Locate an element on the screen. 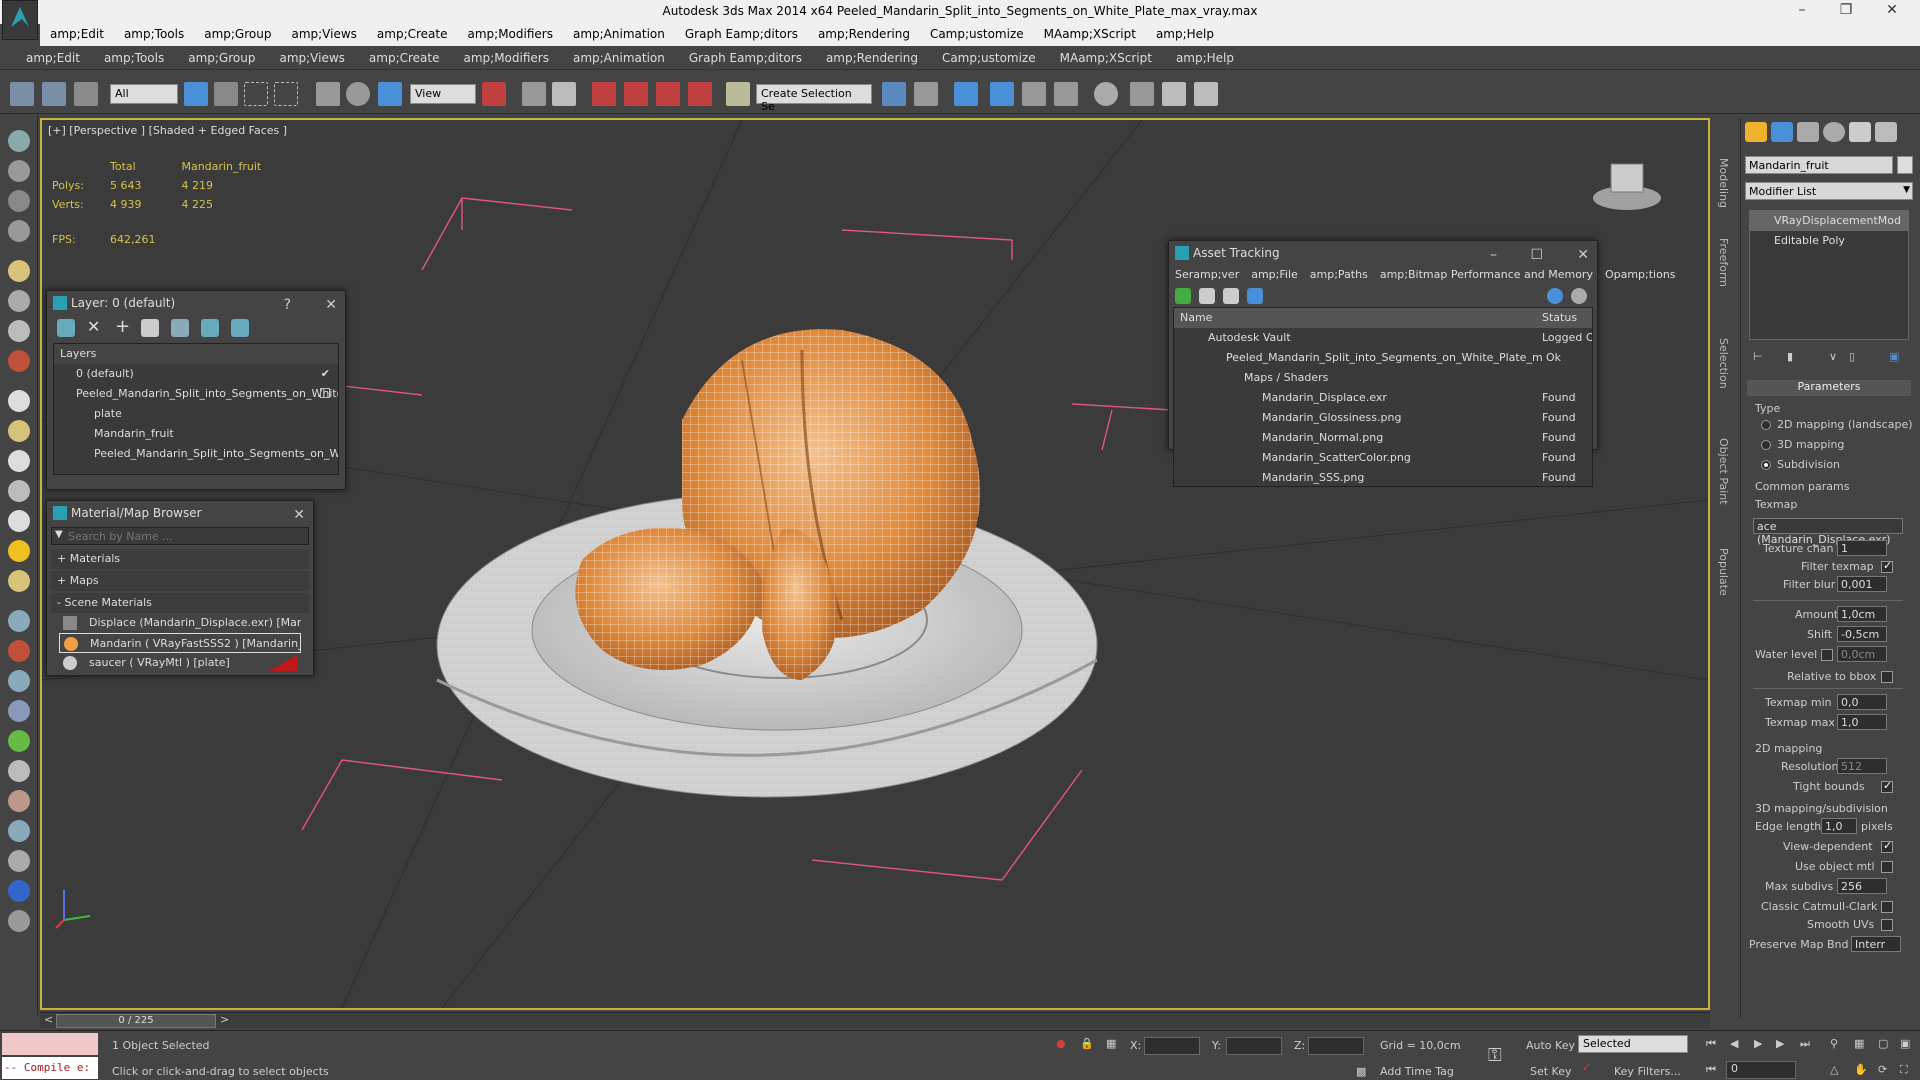 Image resolution: width=1920 pixels, height=1080 pixels. current-frame-field: 0 is located at coordinates (1761, 1070).